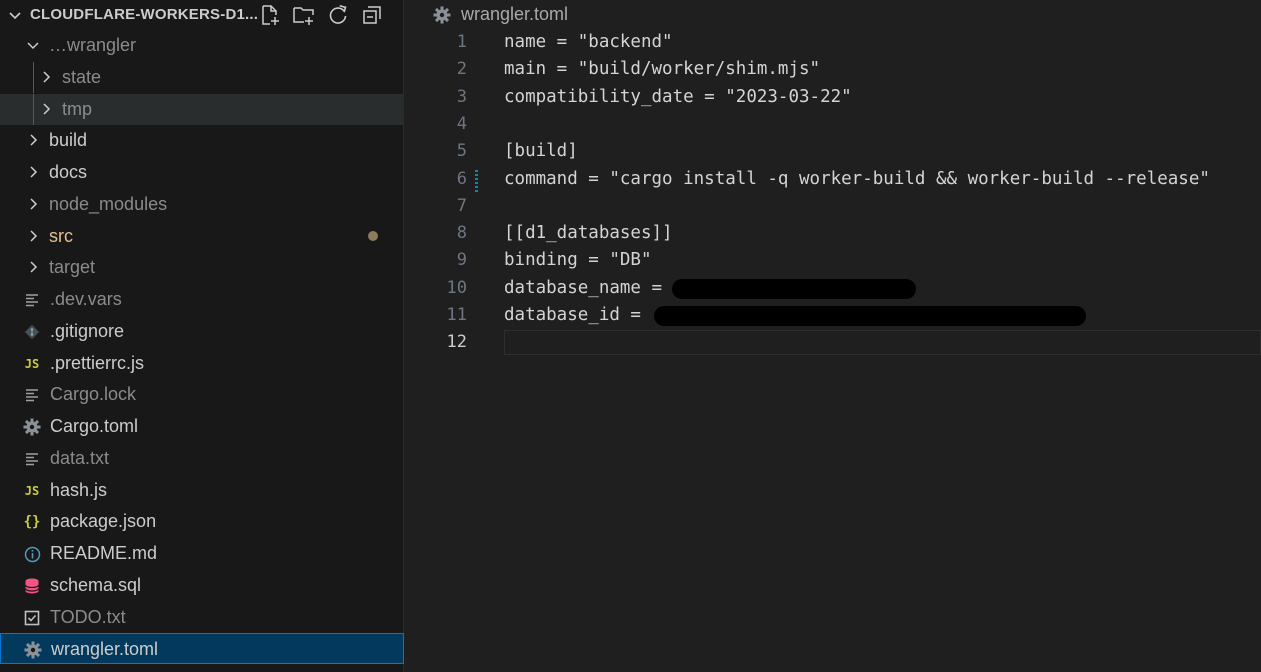 Image resolution: width=1261 pixels, height=672 pixels. I want to click on text-file-icon, so click(32, 459).